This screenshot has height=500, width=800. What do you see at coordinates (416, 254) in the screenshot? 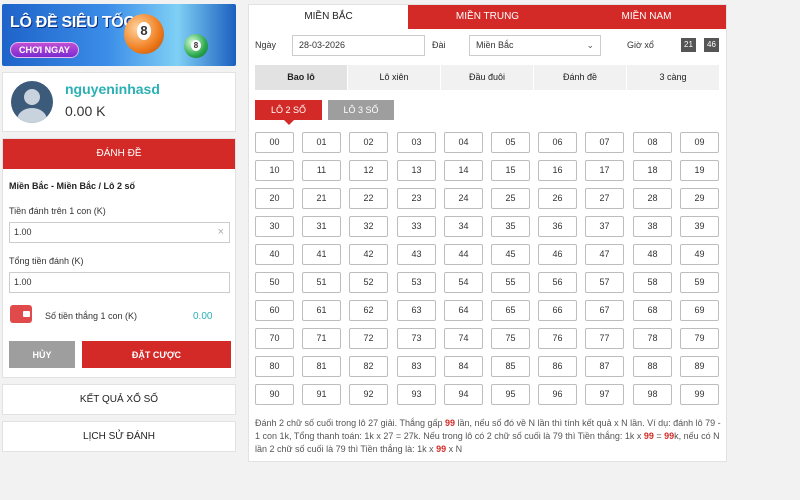
I see `number-cell: 43` at bounding box center [416, 254].